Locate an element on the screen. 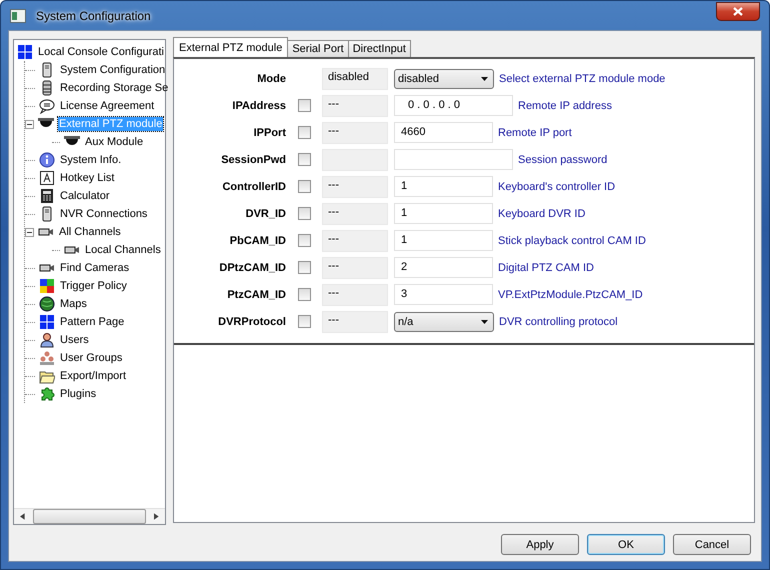 The width and height of the screenshot is (770, 570). color-squares-icon is located at coordinates (47, 286).